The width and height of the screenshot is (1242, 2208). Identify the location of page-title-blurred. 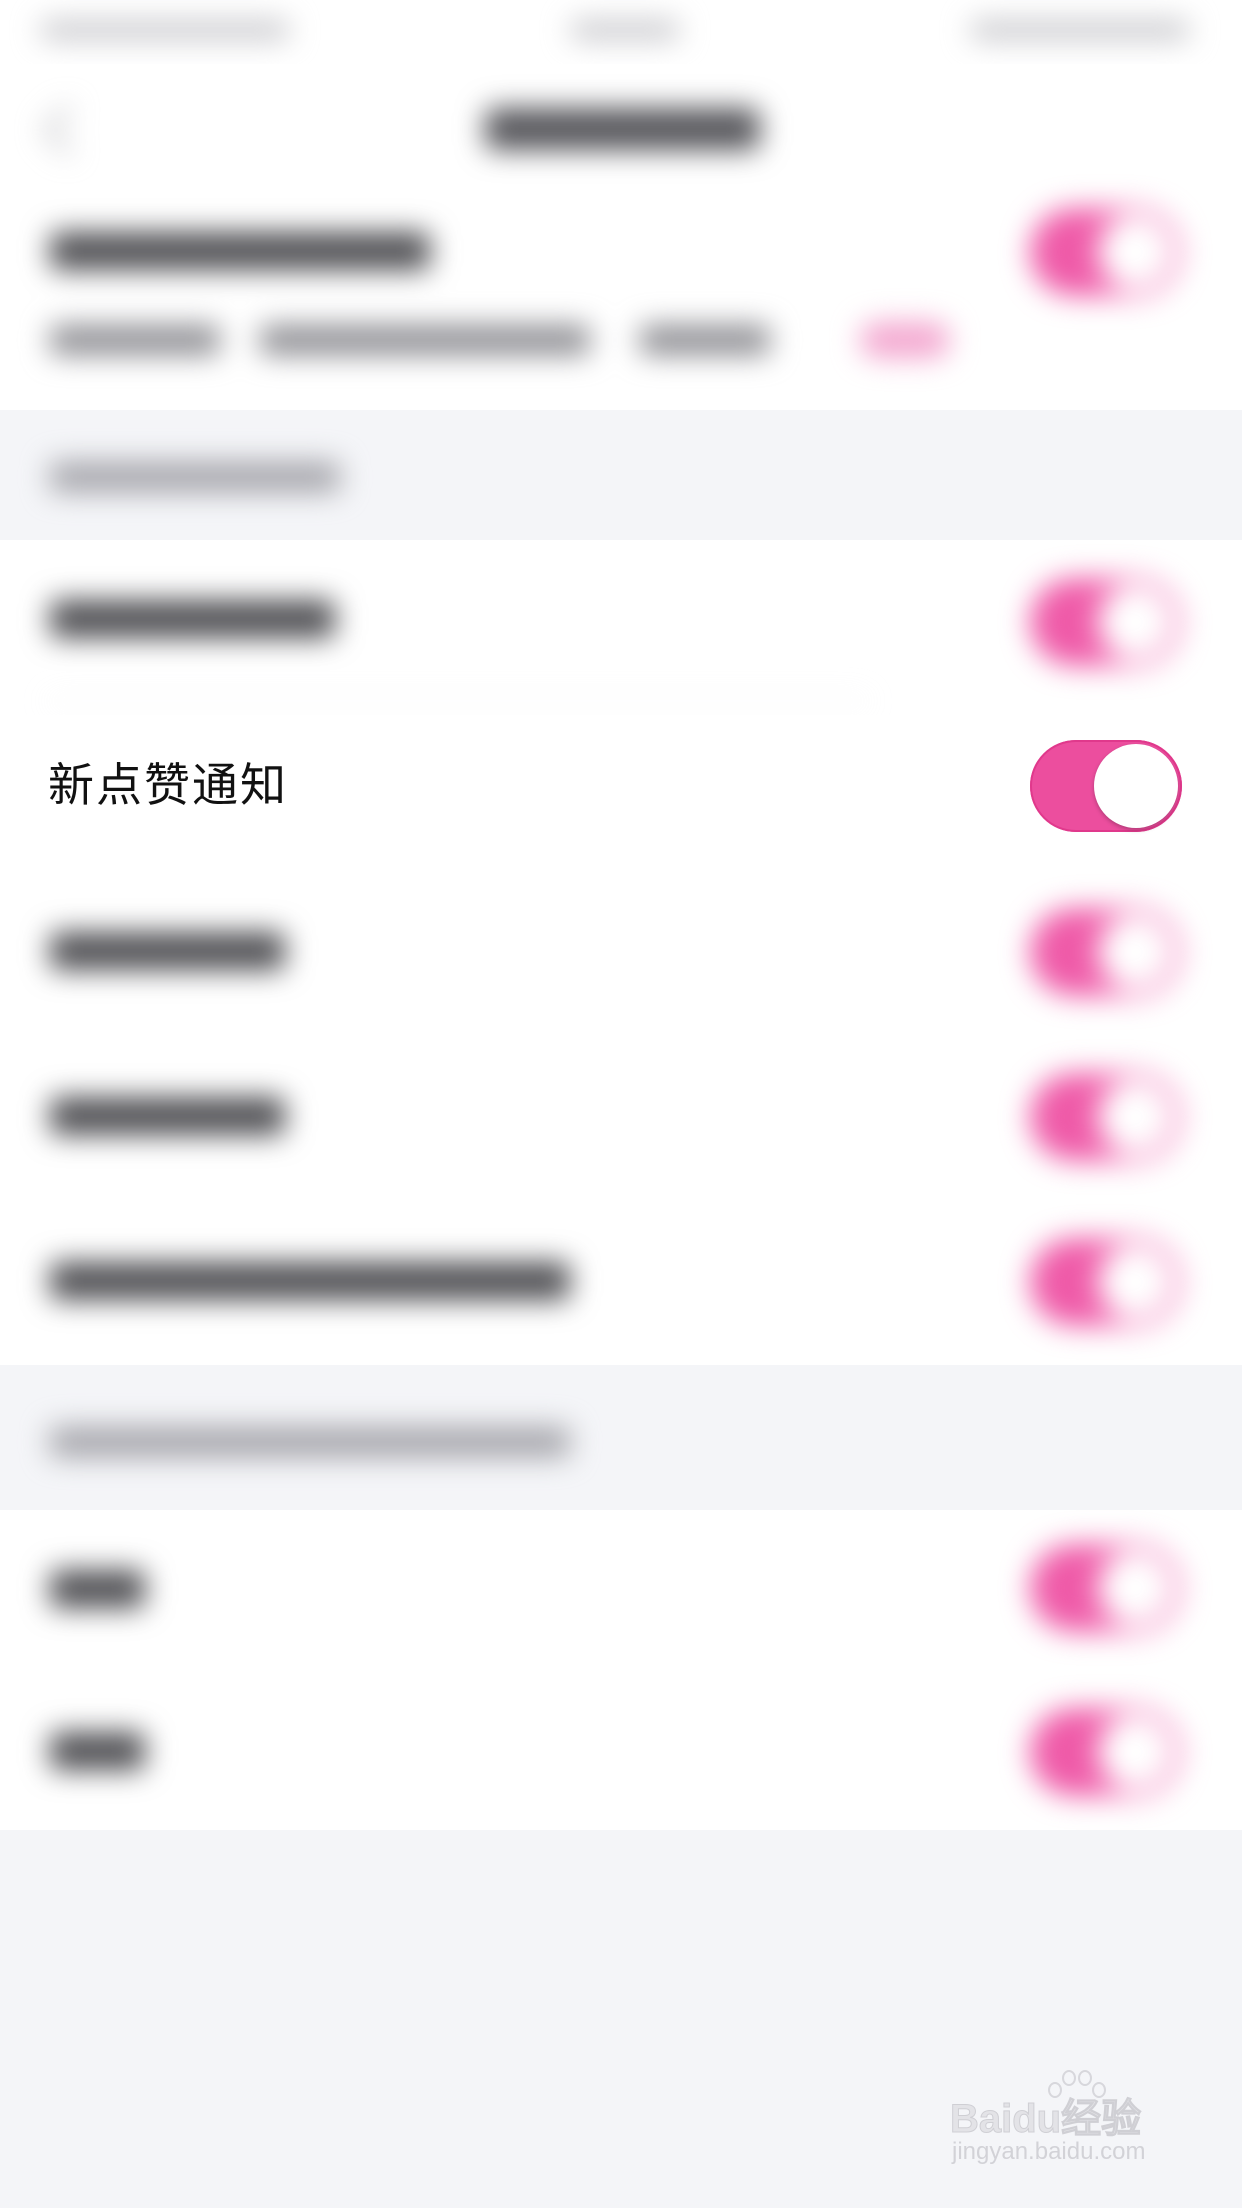
(622, 129).